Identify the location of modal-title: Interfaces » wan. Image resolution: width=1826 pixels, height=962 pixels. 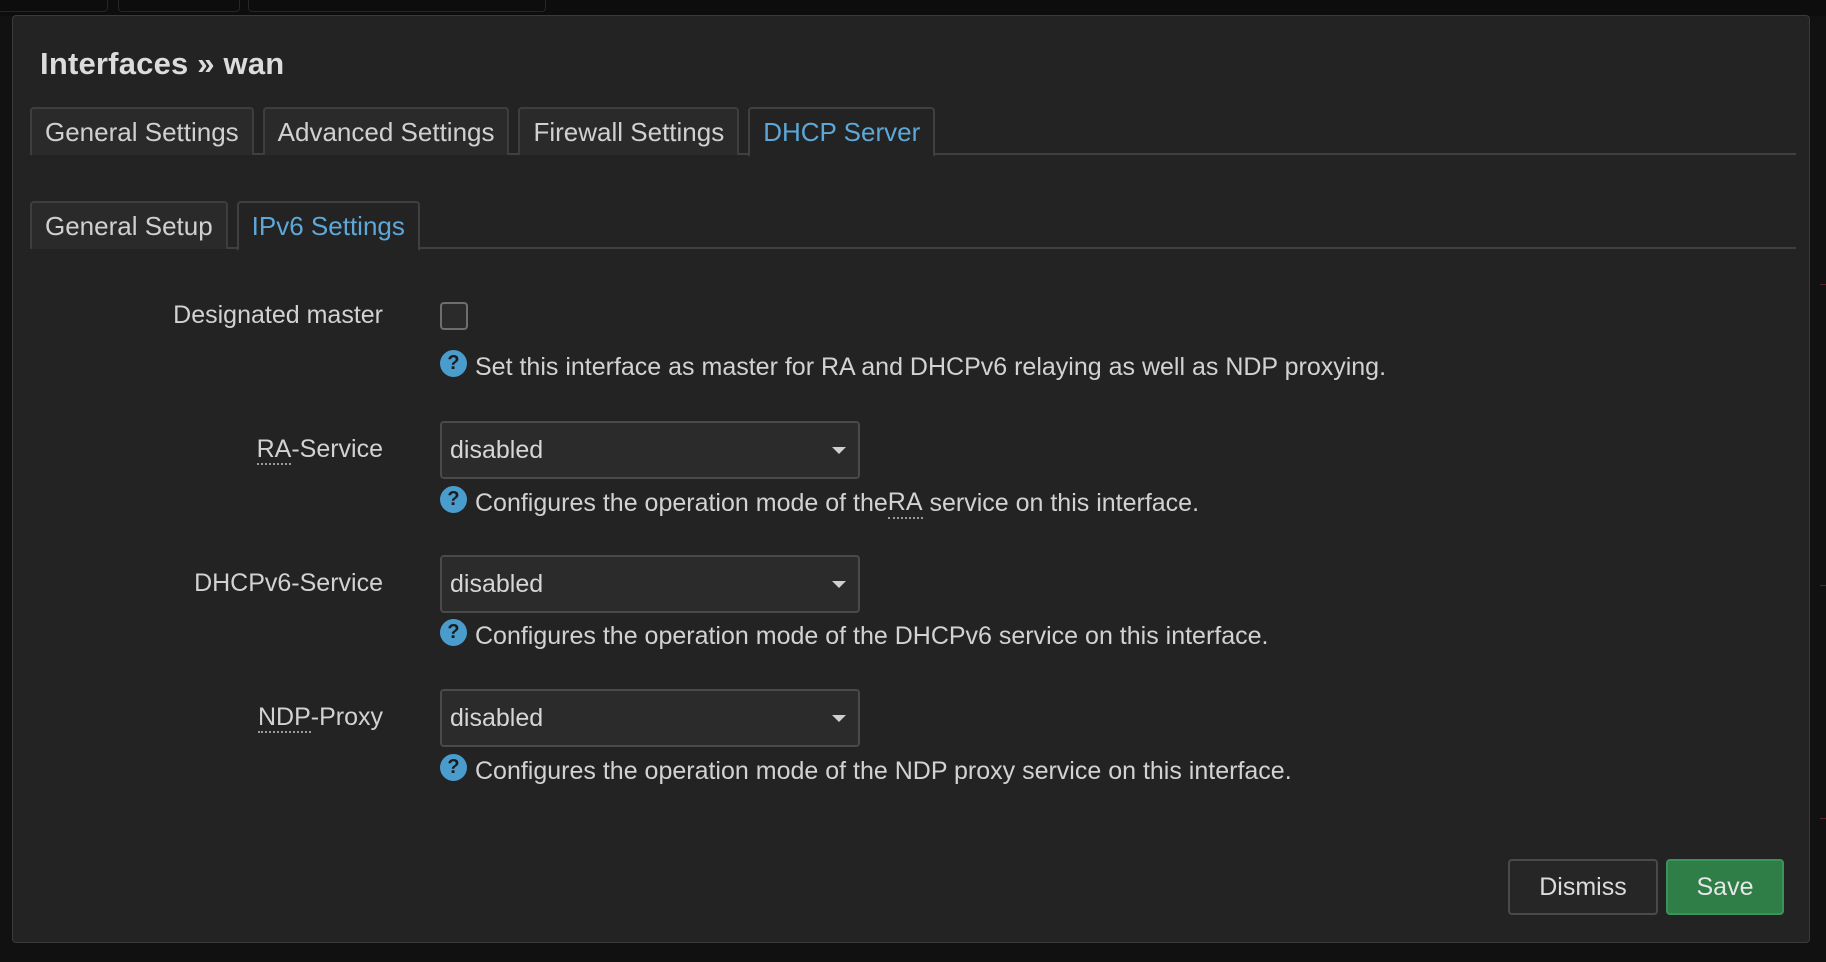
(162, 63).